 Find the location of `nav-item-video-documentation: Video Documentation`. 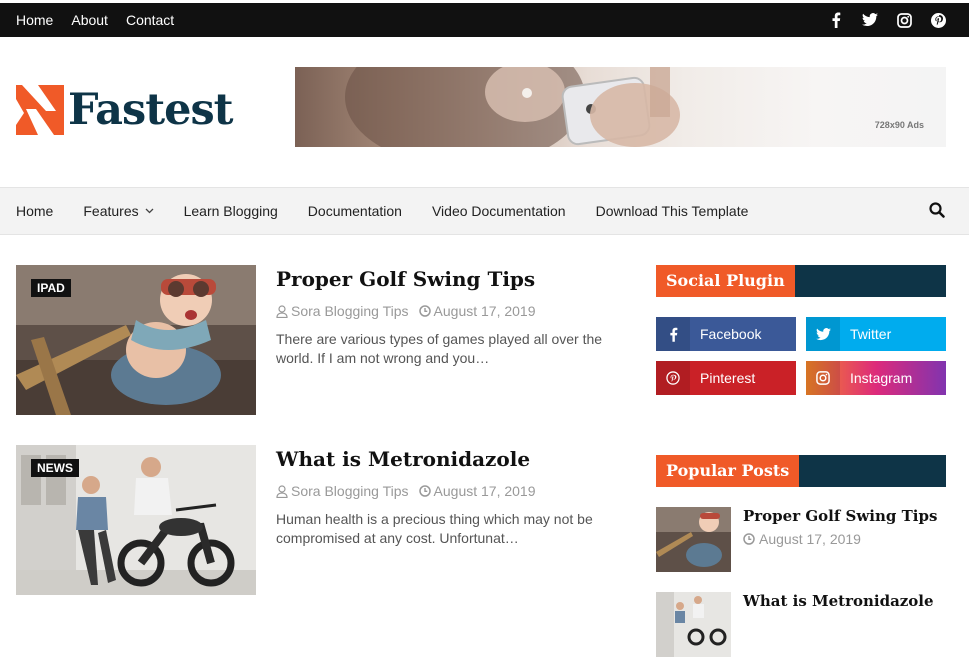

nav-item-video-documentation: Video Documentation is located at coordinates (499, 211).